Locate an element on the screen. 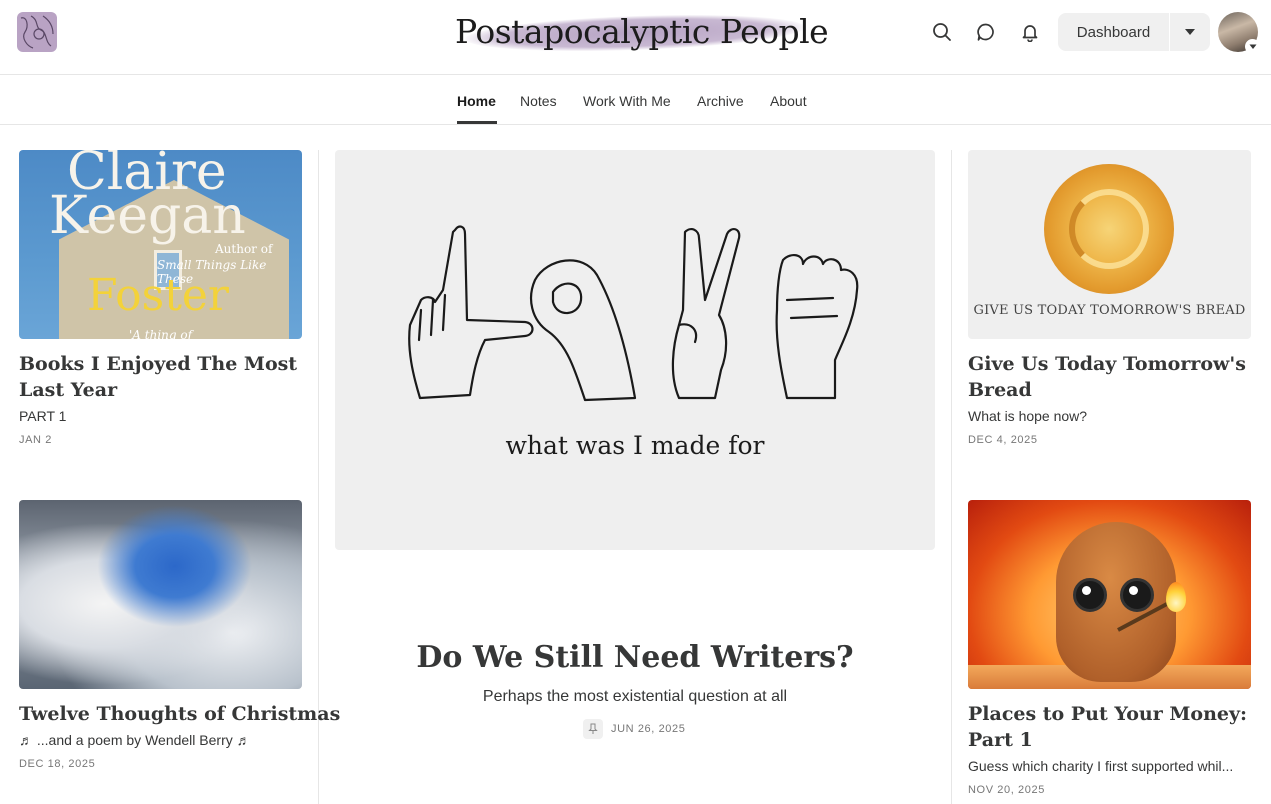  nav-tab-home: Home is located at coordinates (476, 101).